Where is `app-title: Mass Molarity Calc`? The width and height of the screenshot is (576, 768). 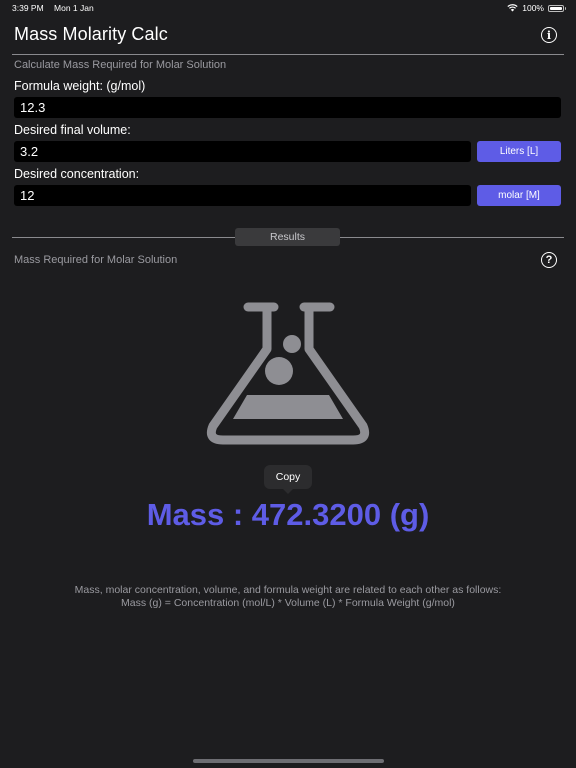 app-title: Mass Molarity Calc is located at coordinates (91, 34).